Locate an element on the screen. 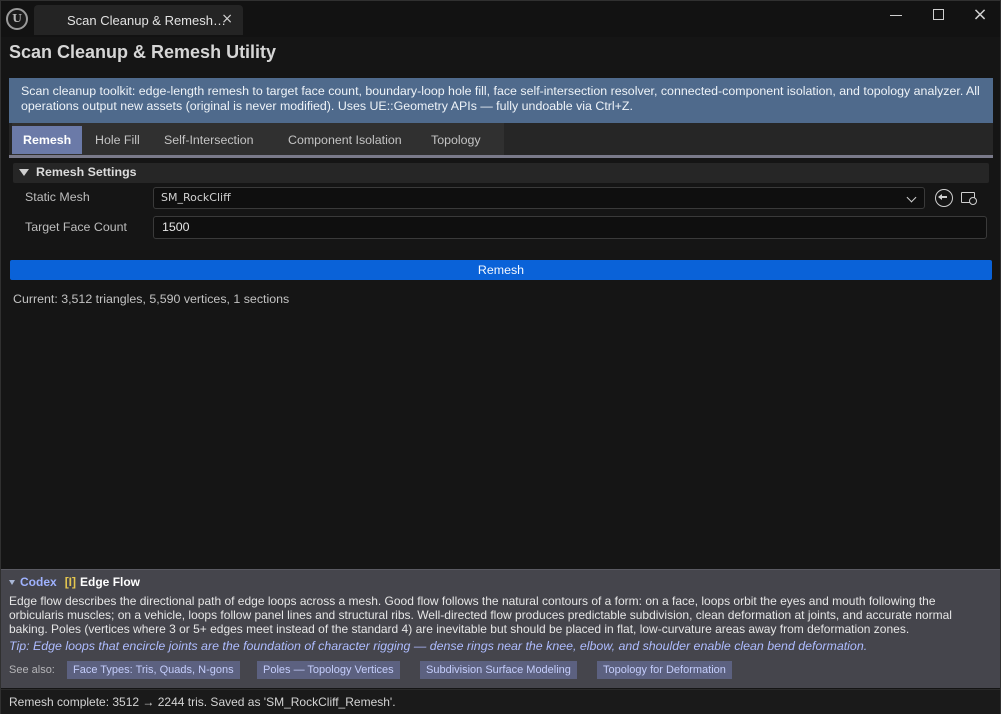  see-also-link: Face Types: Tris, Quads, N-gons is located at coordinates (153, 670).